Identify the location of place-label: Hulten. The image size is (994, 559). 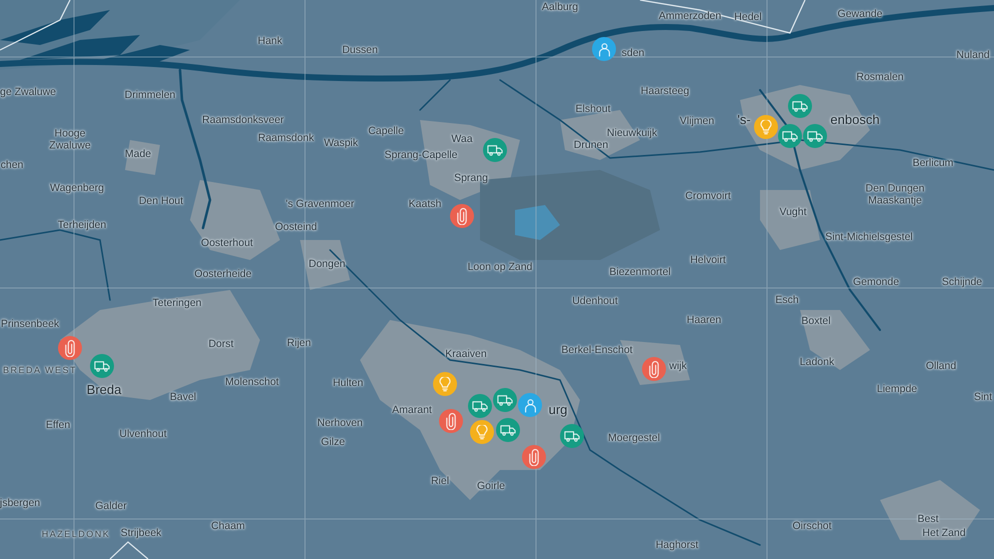
(348, 384).